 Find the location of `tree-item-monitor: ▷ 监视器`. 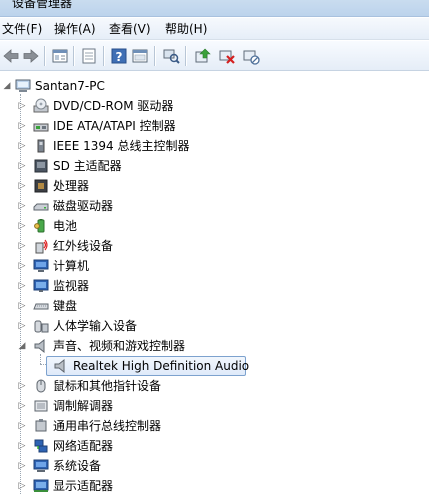

tree-item-monitor: ▷ 监视器 is located at coordinates (214, 286).